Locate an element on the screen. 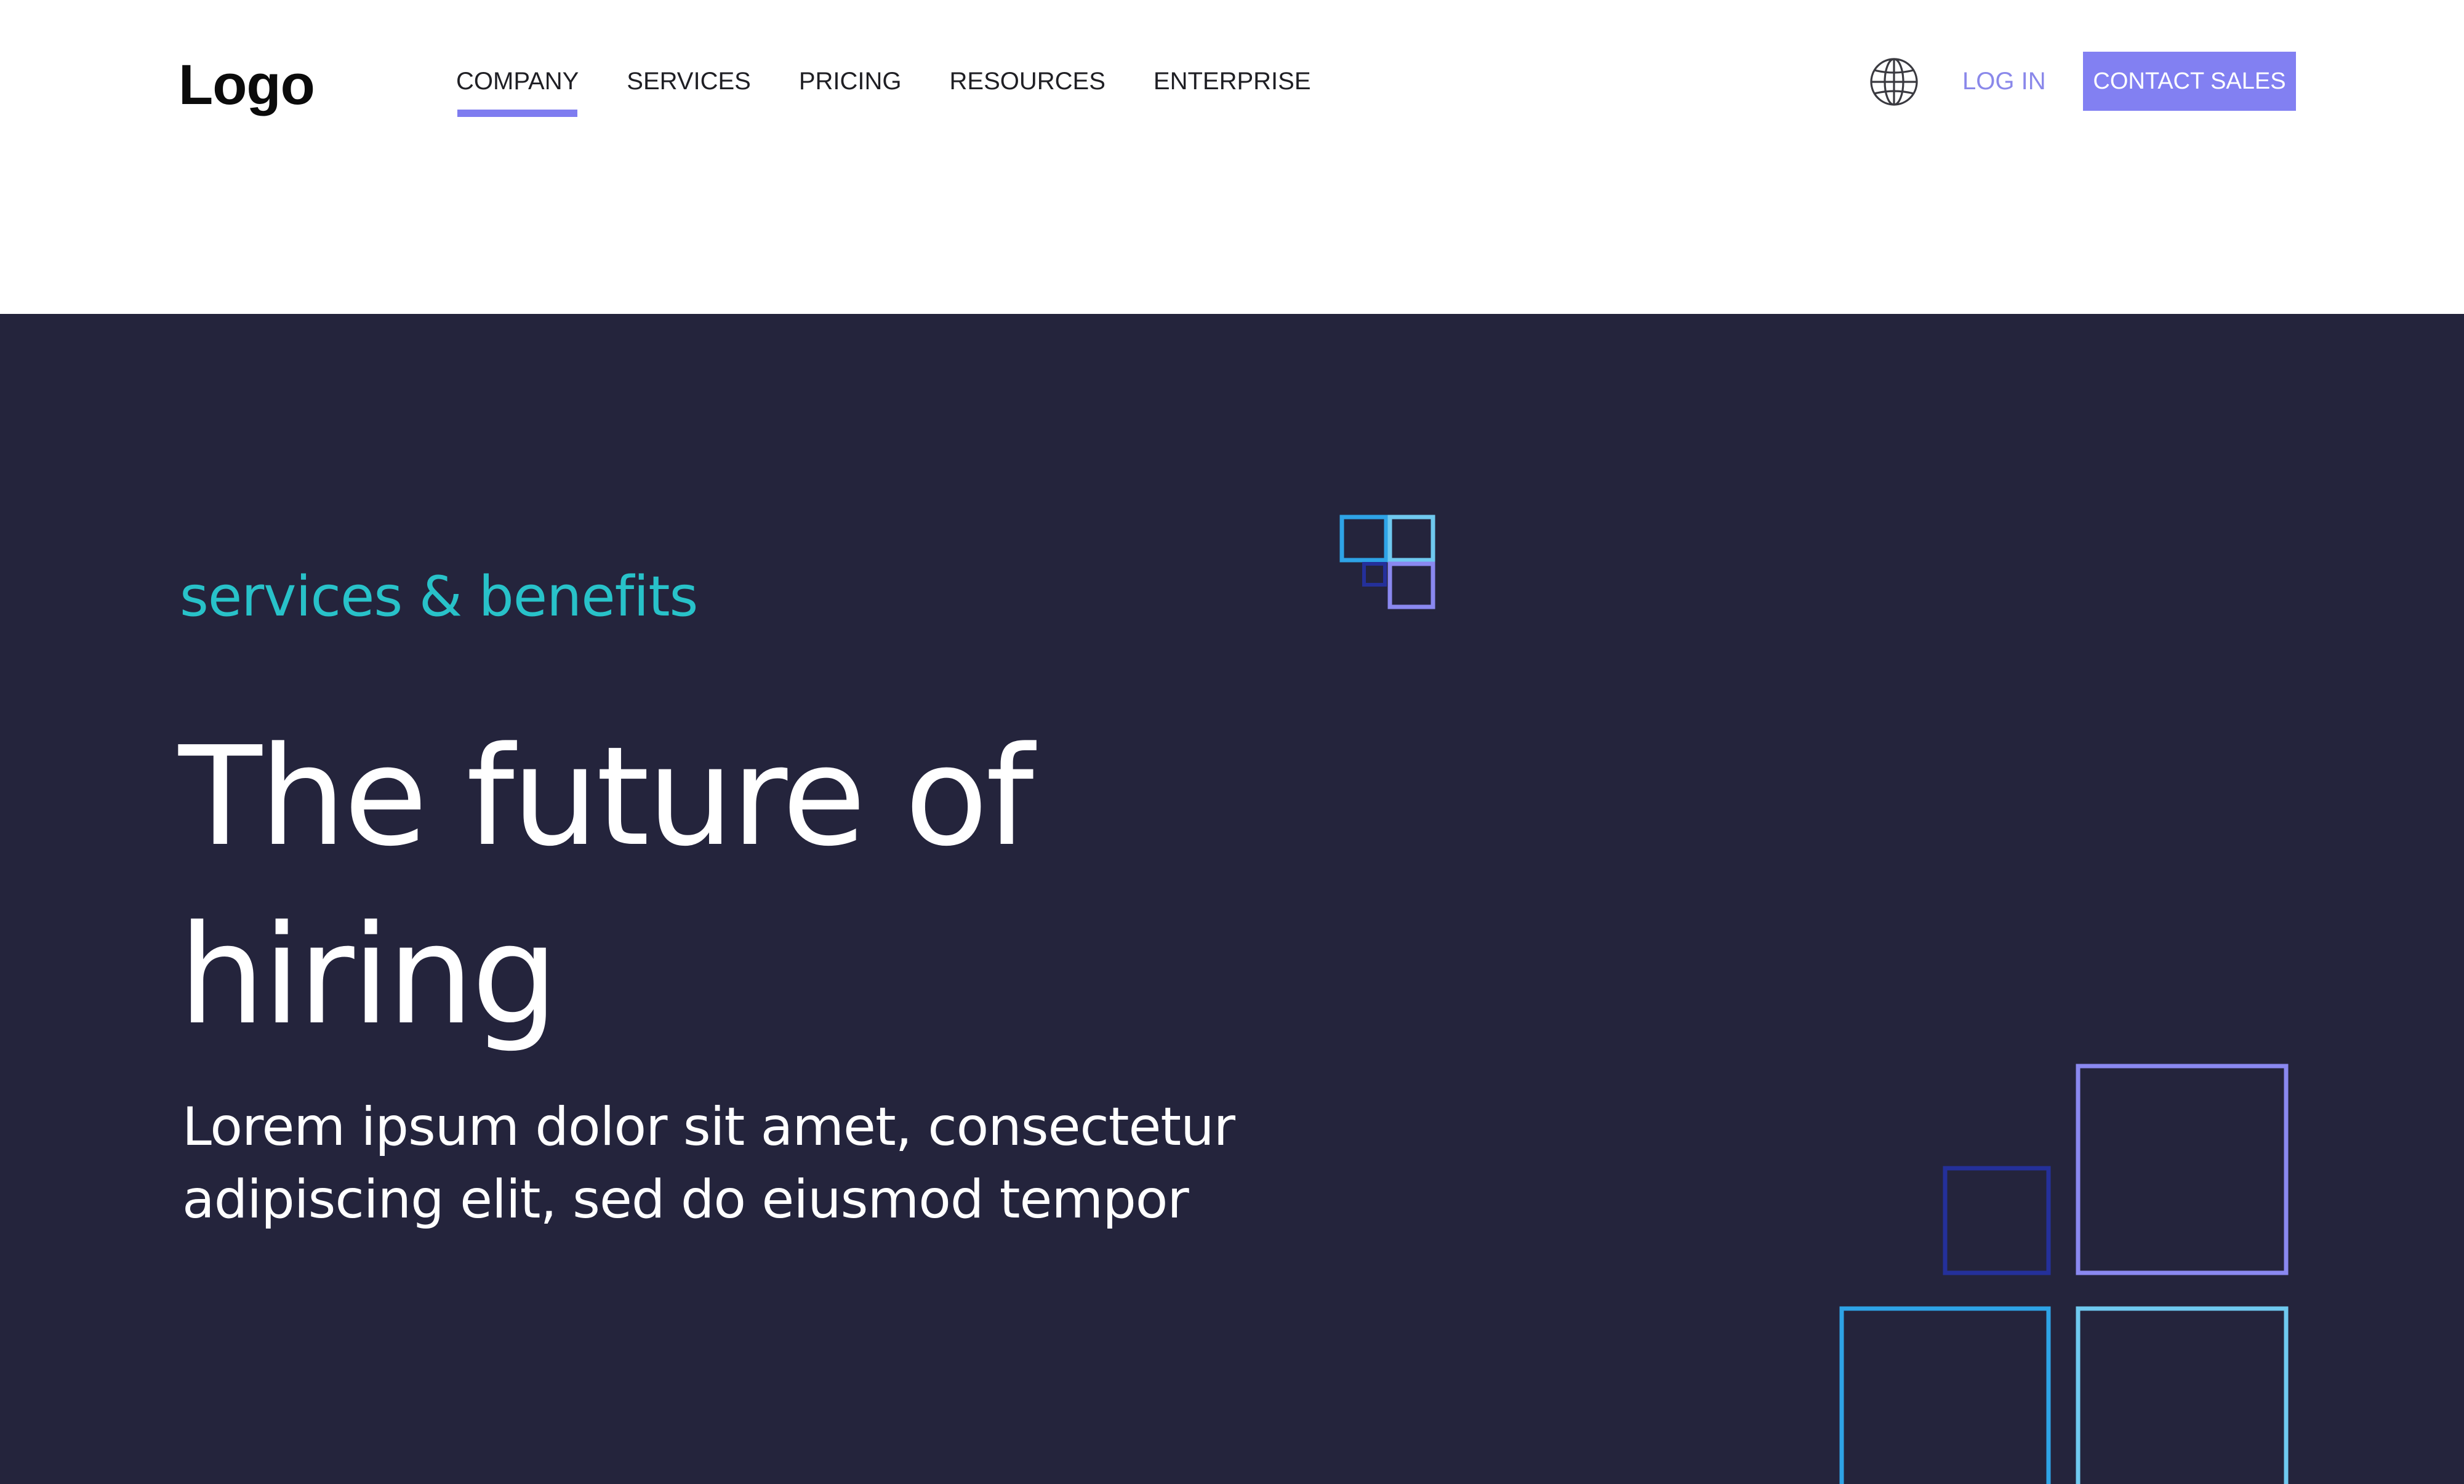 The height and width of the screenshot is (1484, 2464). globe-icon is located at coordinates (1894, 82).